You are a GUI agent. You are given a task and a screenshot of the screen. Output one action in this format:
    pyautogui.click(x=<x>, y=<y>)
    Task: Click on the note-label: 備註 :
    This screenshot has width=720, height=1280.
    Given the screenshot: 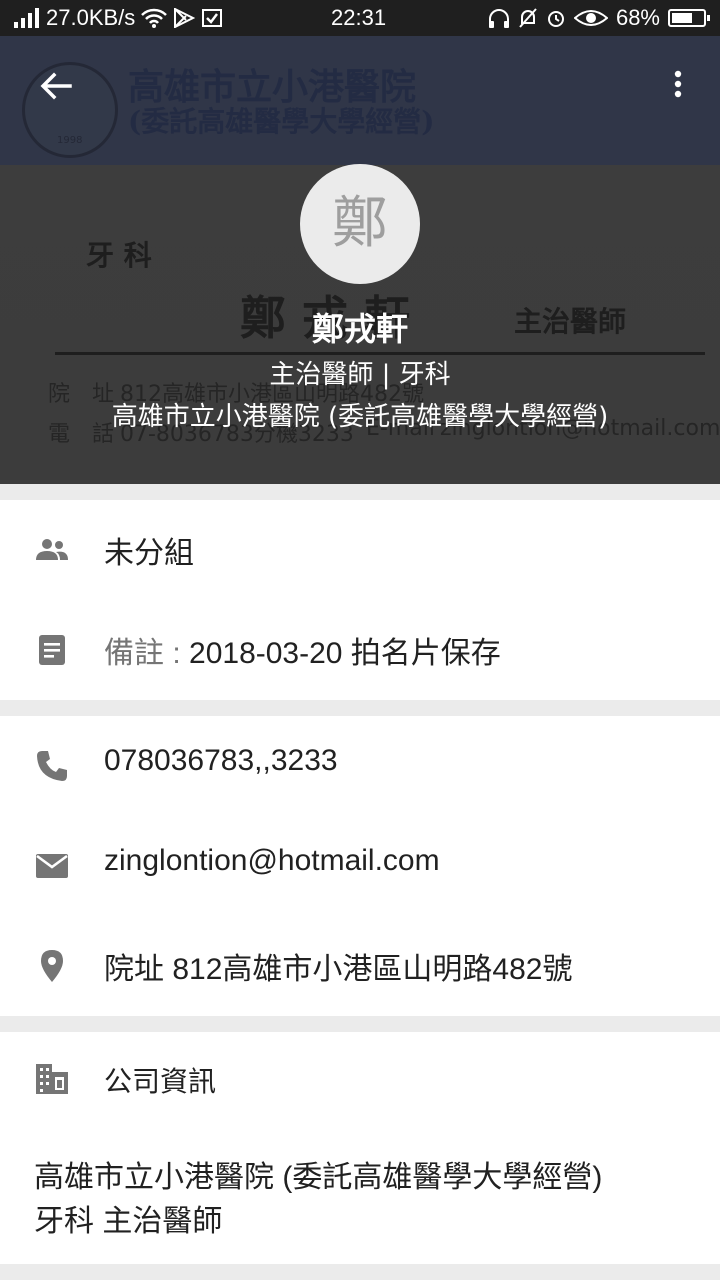 What is the action you would take?
    pyautogui.click(x=147, y=653)
    